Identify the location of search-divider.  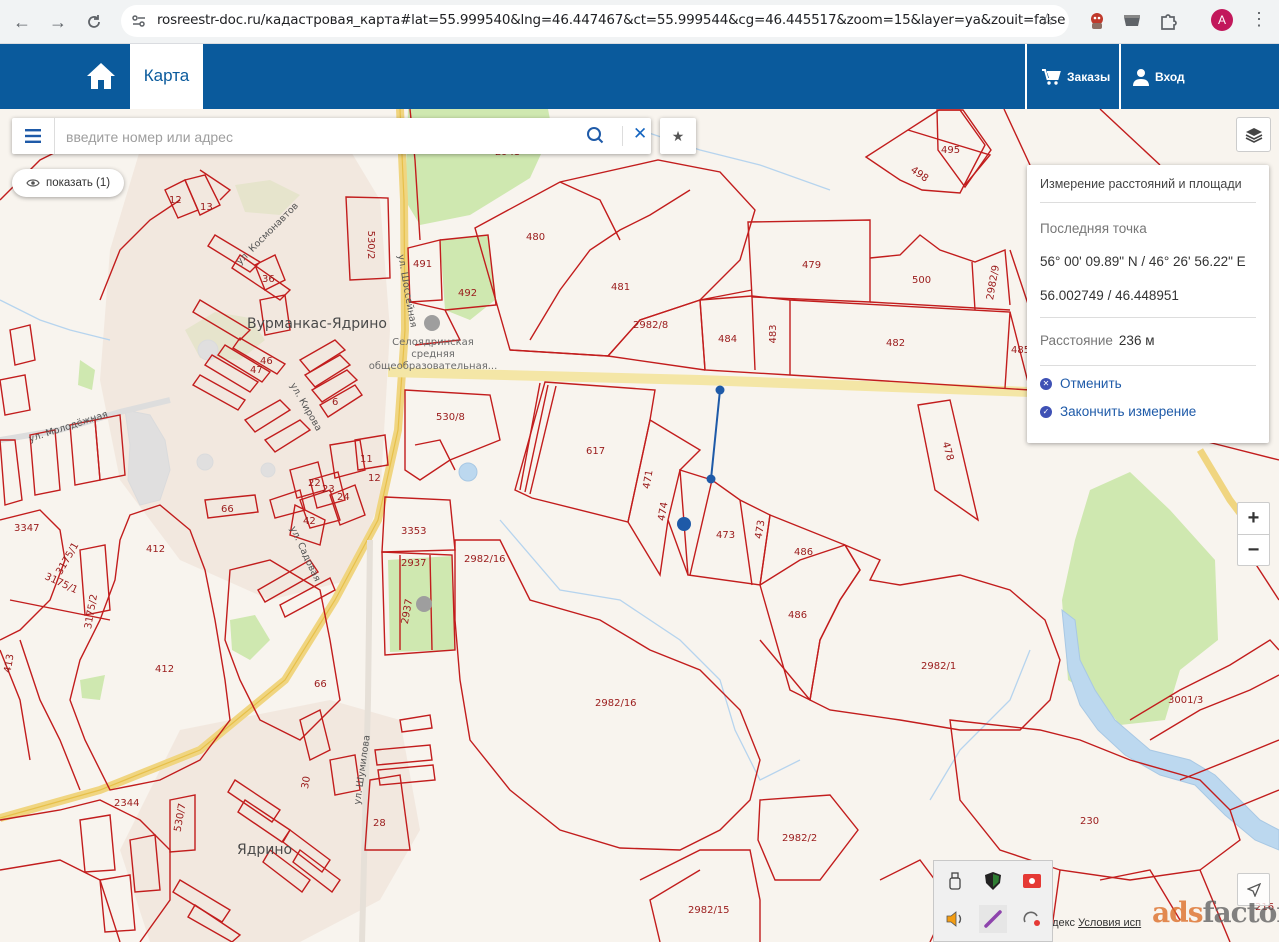
(622, 136).